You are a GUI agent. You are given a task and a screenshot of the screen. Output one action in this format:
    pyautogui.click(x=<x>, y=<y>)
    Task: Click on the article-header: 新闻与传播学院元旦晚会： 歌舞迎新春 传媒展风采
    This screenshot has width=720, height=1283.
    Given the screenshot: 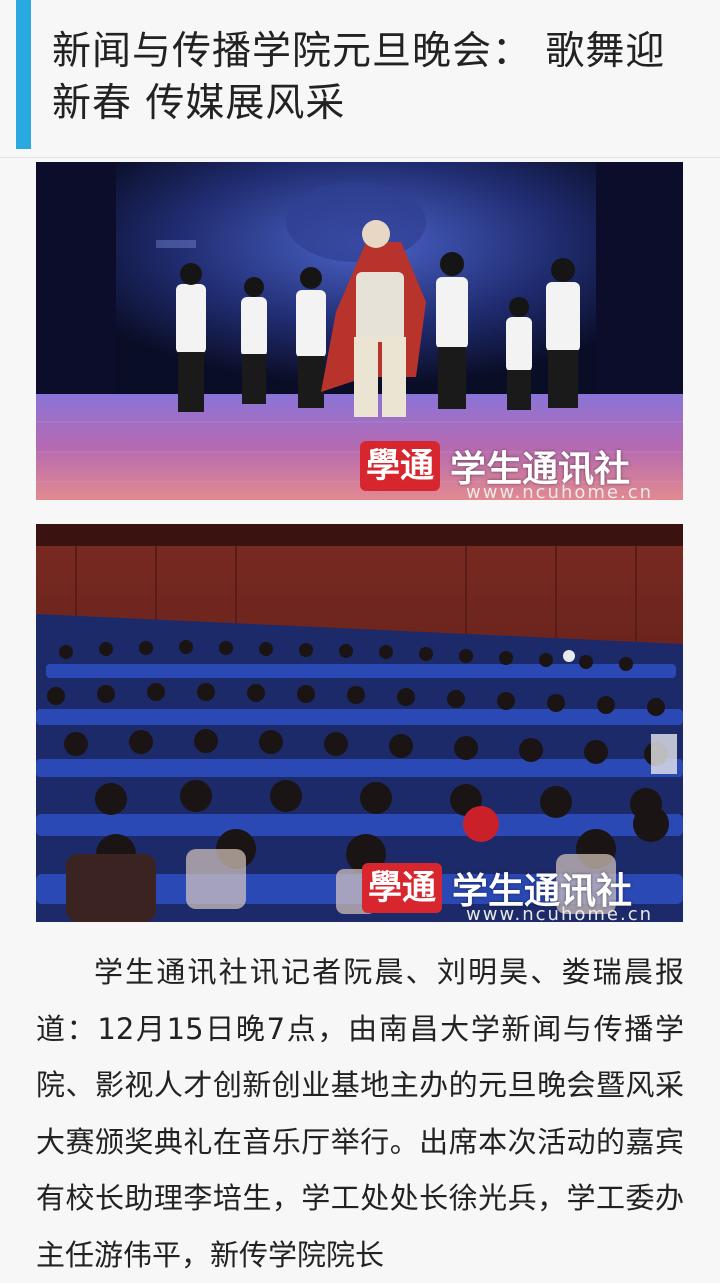 What is the action you would take?
    pyautogui.click(x=360, y=79)
    